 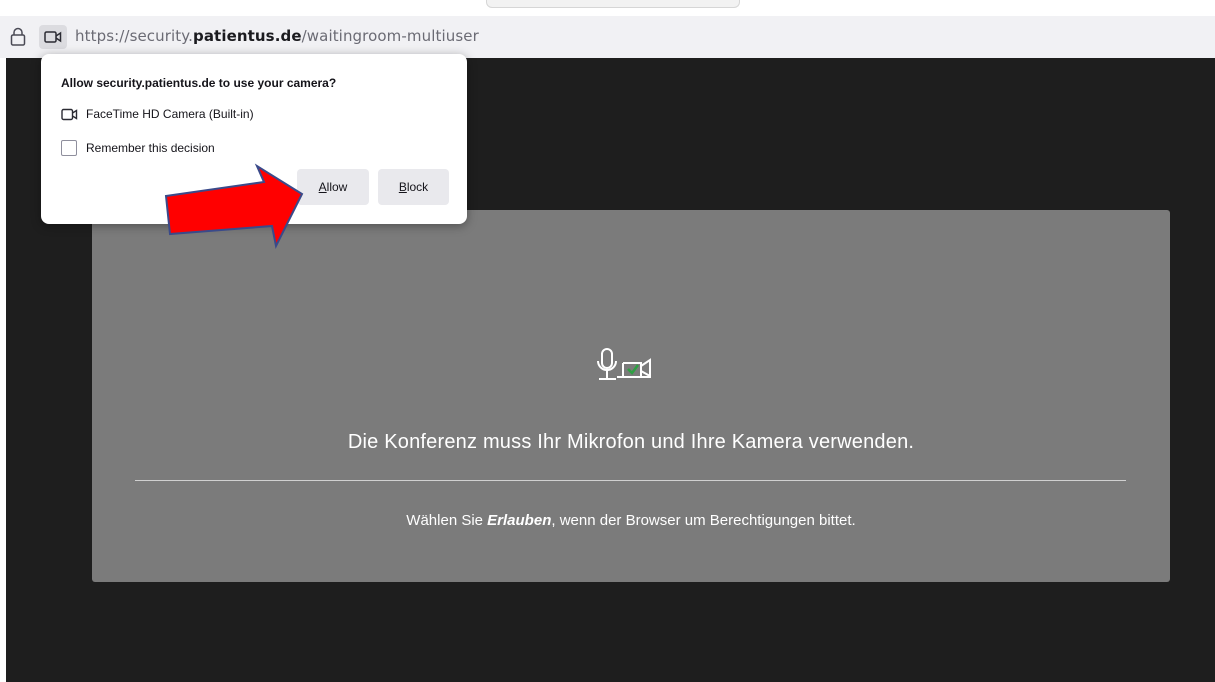 I want to click on hint-prefix: Wählen Sie, so click(x=447, y=520).